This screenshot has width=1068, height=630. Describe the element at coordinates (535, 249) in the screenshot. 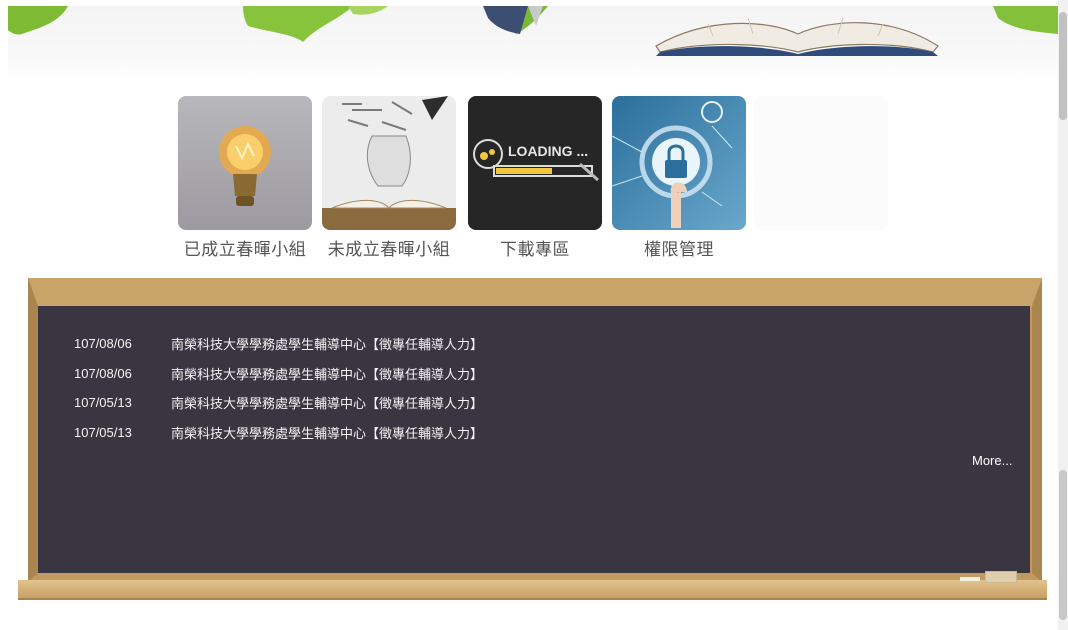

I see `tile-label: 下載專區` at that location.